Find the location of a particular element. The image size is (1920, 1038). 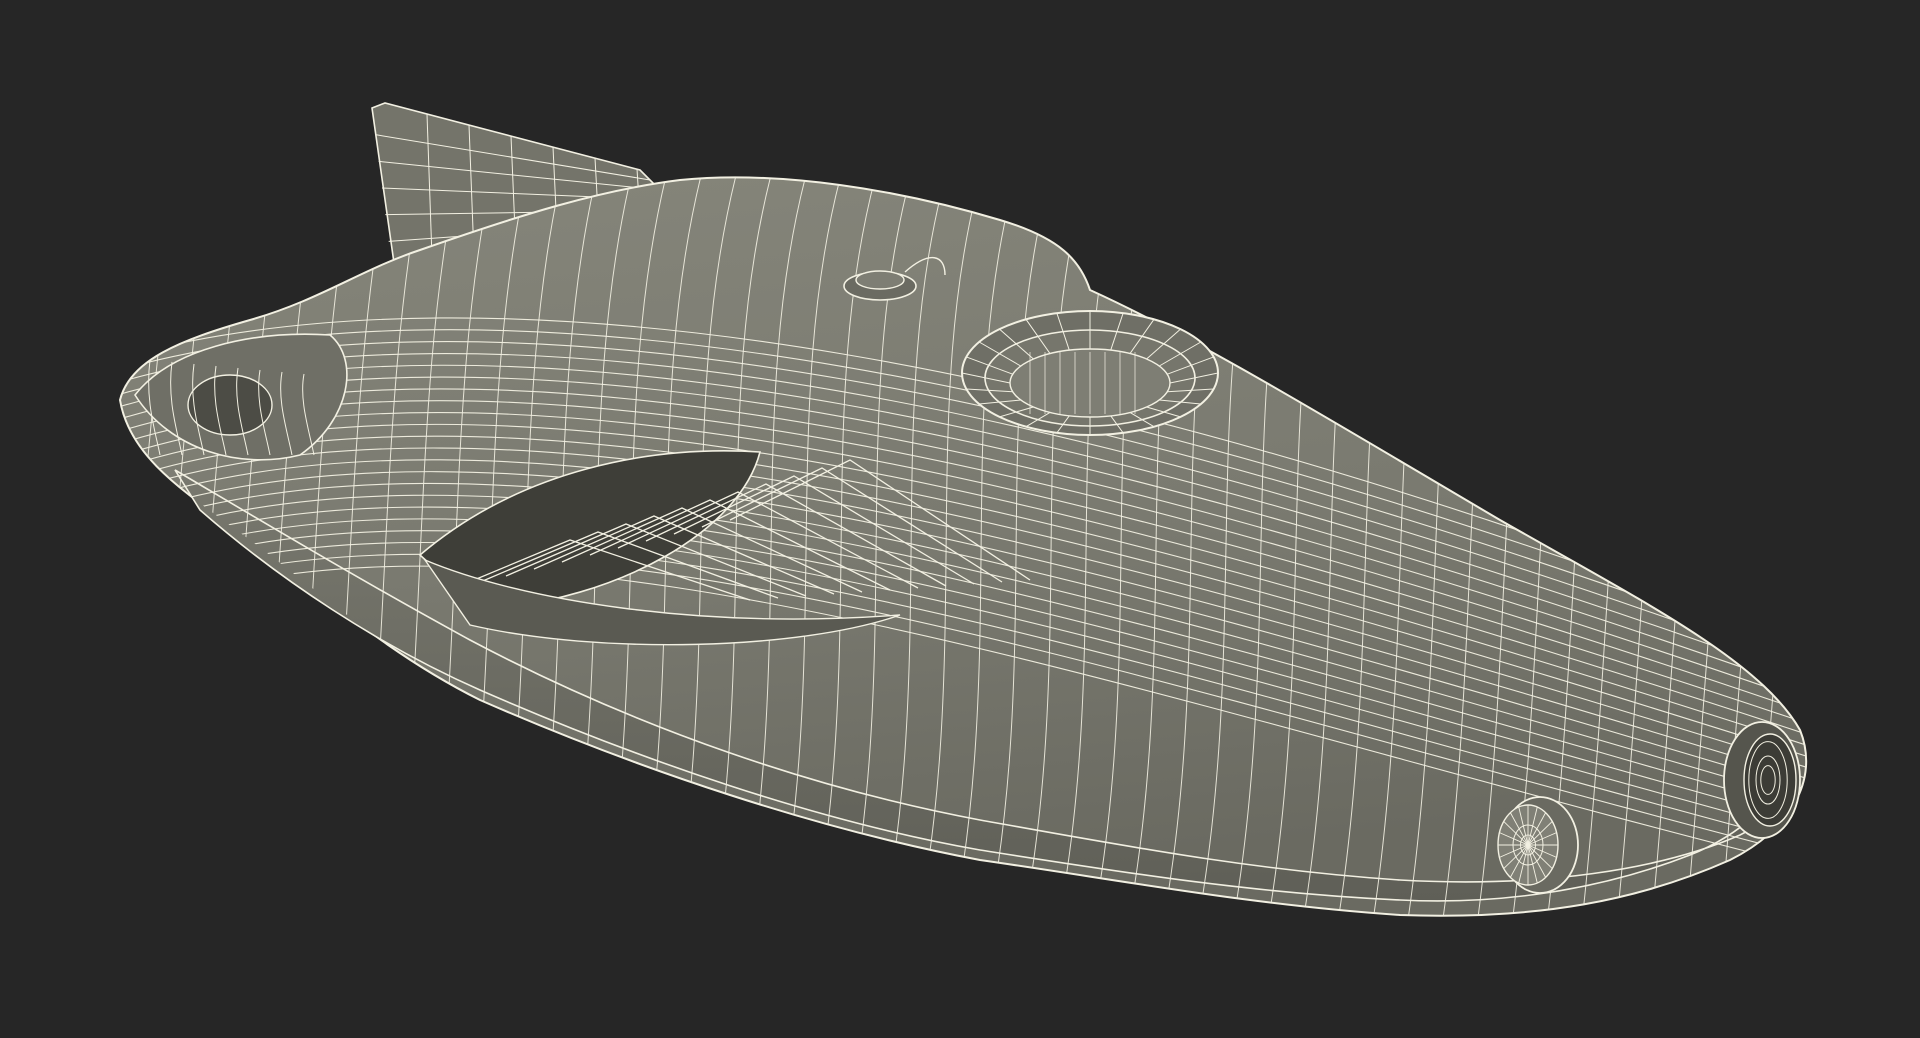

top-hatch is located at coordinates (1090, 373).